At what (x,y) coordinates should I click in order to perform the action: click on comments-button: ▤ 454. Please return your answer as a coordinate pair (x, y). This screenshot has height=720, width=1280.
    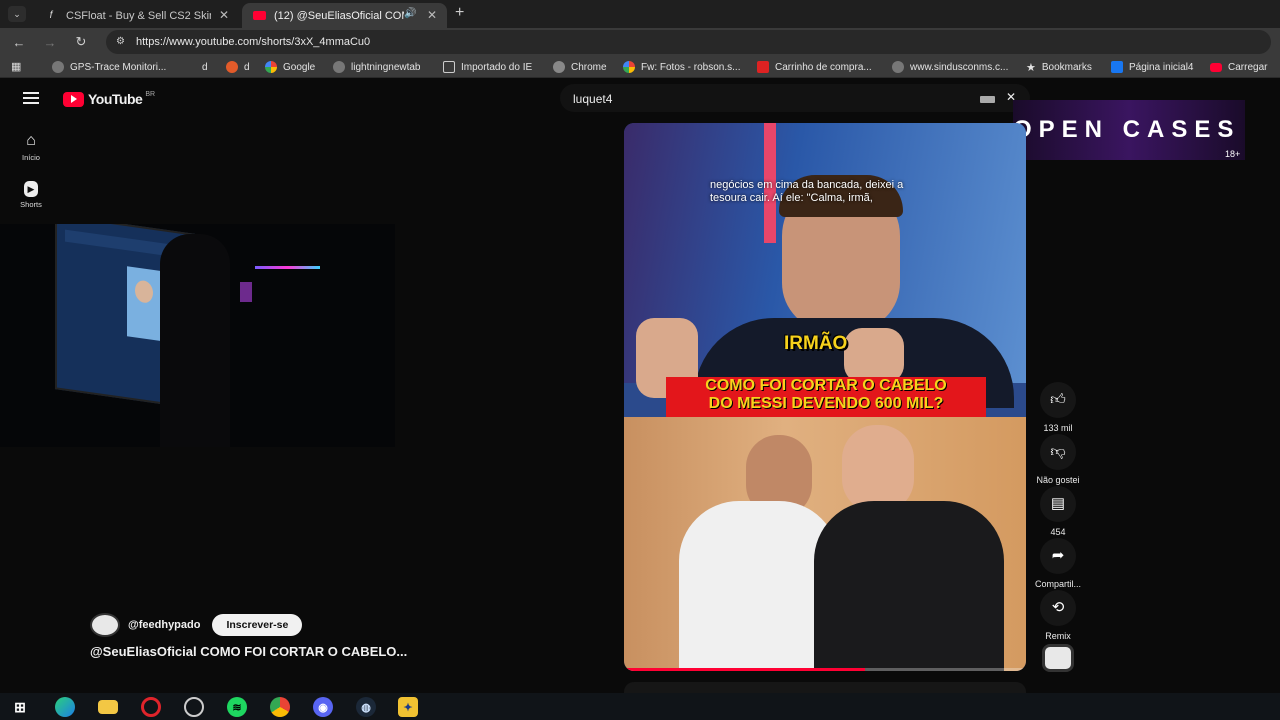
    Looking at the image, I should click on (1058, 511).